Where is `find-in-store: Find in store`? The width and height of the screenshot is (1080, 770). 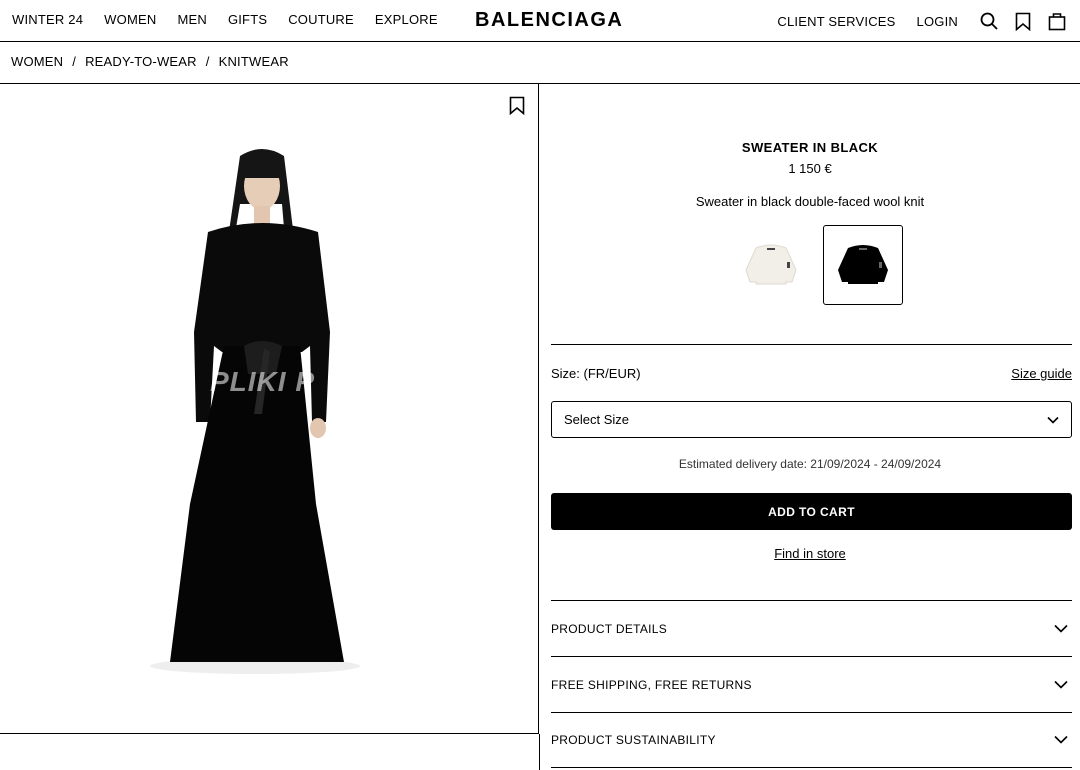
find-in-store: Find in store is located at coordinates (810, 553).